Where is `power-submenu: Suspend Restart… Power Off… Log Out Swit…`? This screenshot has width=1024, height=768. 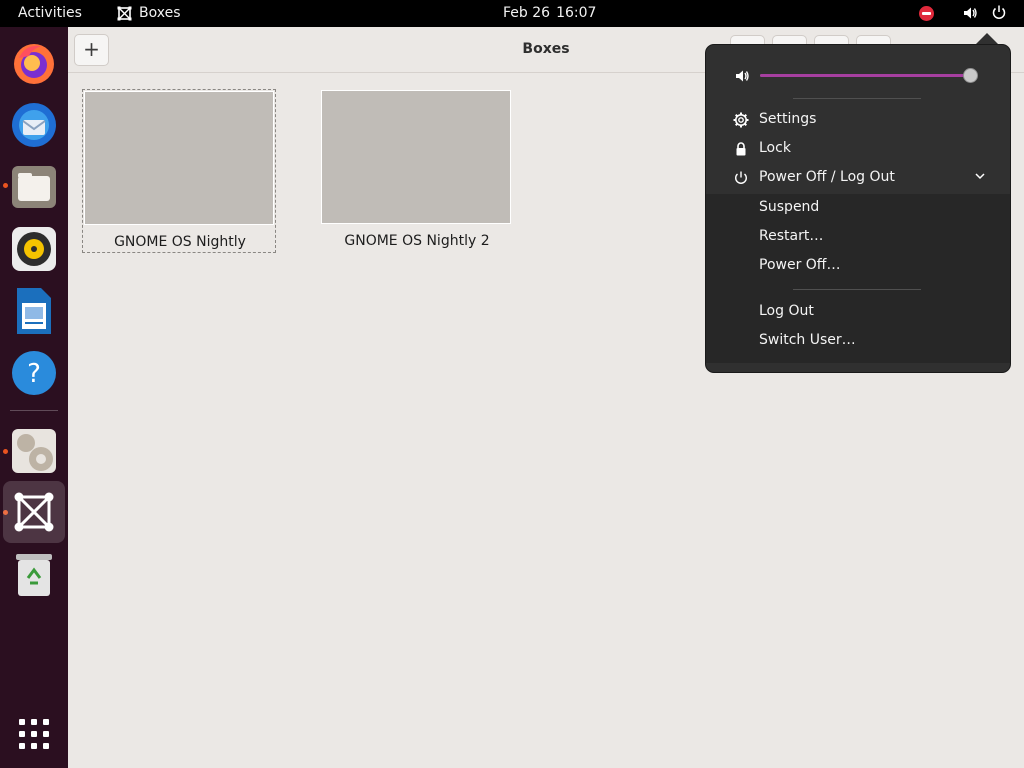 power-submenu: Suspend Restart… Power Off… Log Out Swit… is located at coordinates (858, 278).